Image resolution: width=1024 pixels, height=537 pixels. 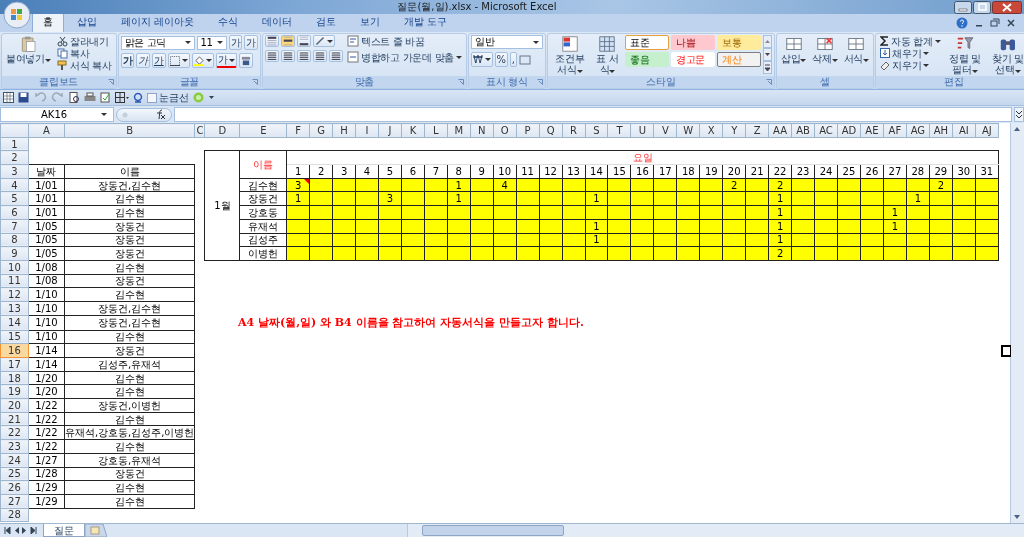 I want to click on formula-input, so click(x=593, y=114).